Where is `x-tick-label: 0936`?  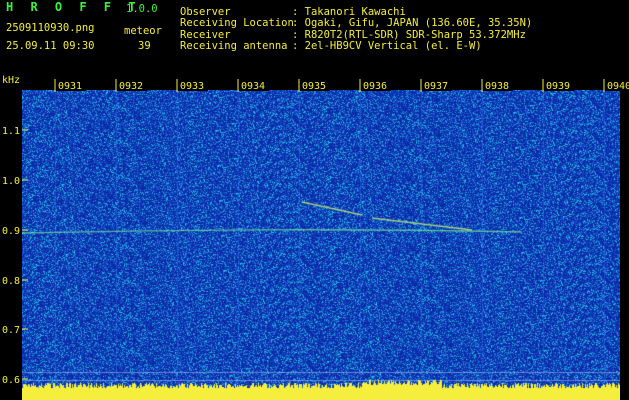 x-tick-label: 0936 is located at coordinates (375, 86).